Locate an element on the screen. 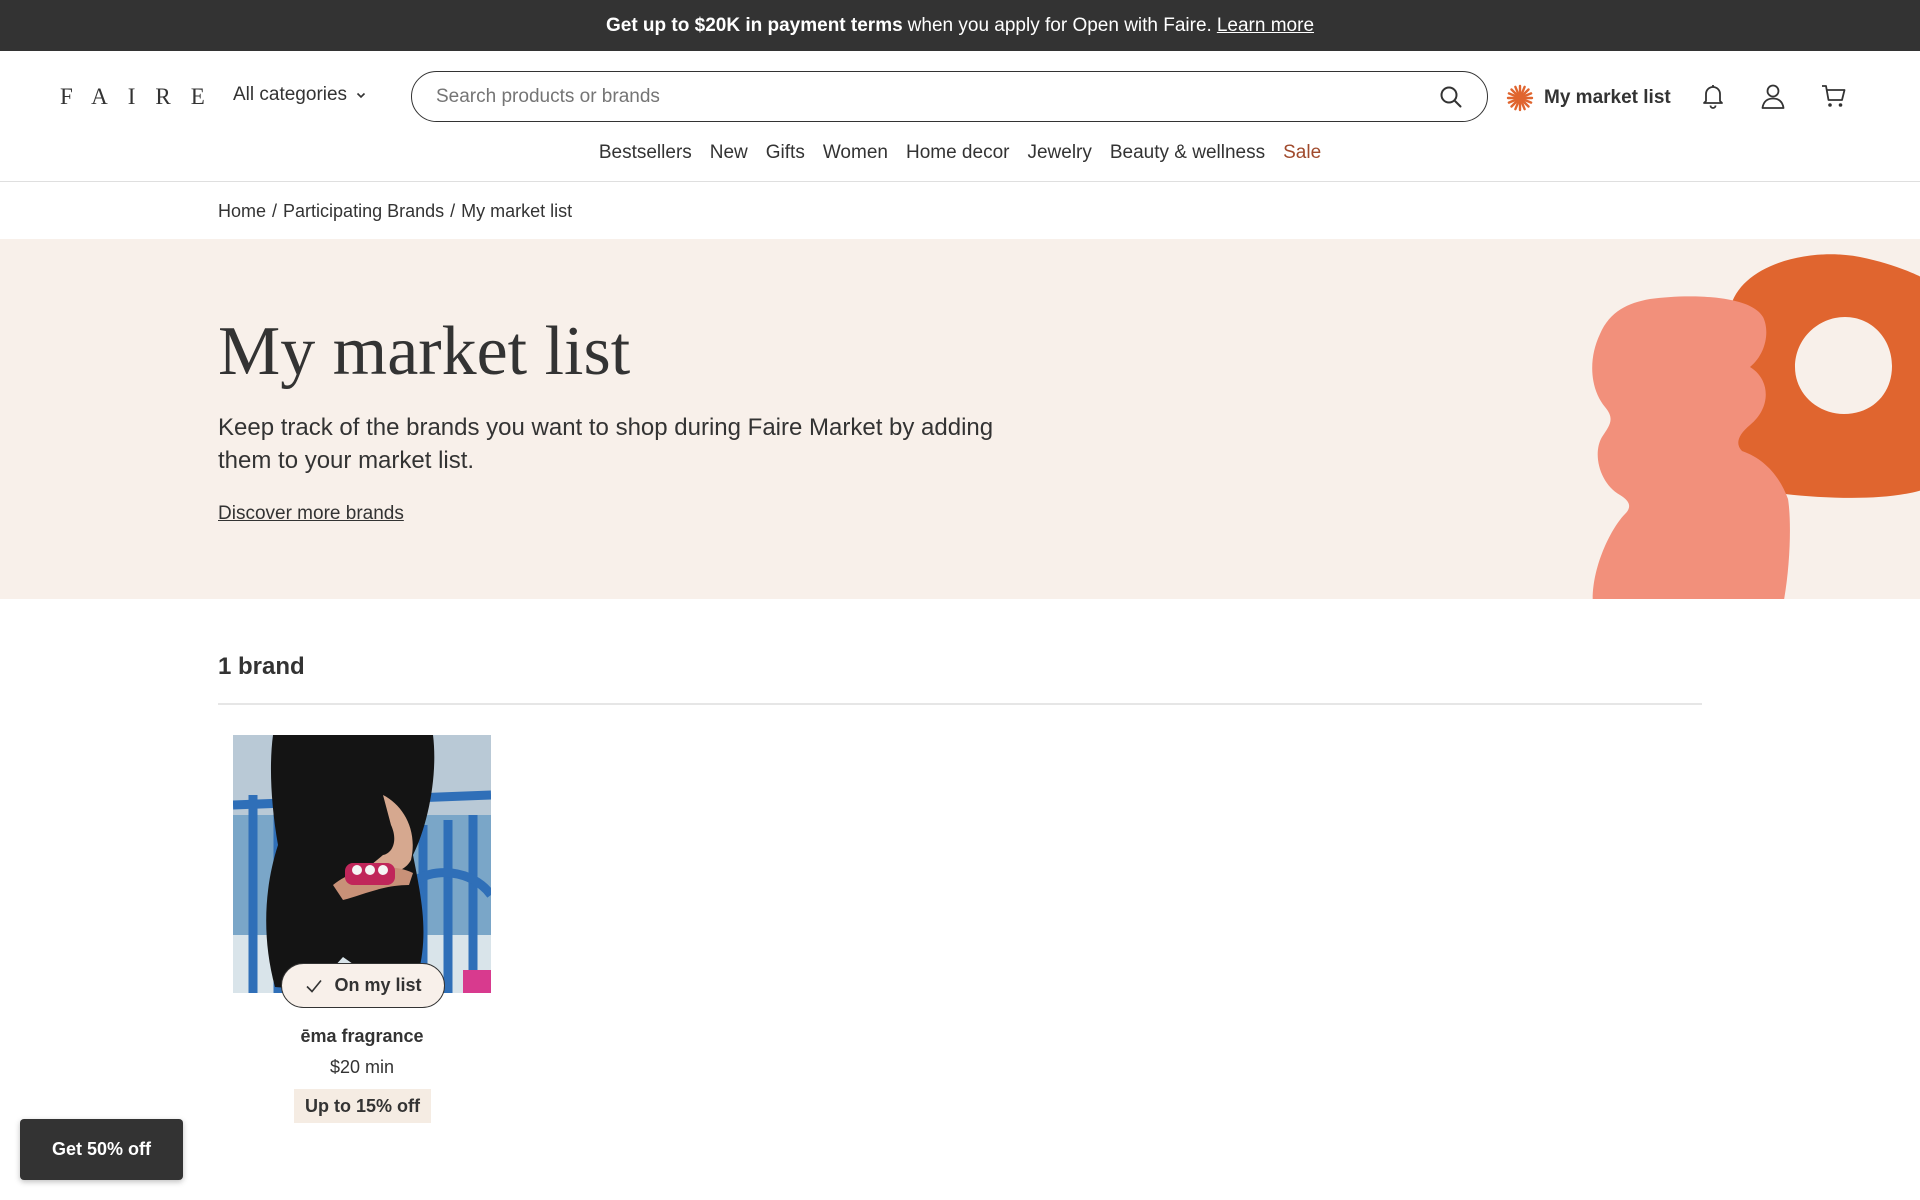 The width and height of the screenshot is (1920, 1200). my-market-list-label: My market list is located at coordinates (1607, 97).